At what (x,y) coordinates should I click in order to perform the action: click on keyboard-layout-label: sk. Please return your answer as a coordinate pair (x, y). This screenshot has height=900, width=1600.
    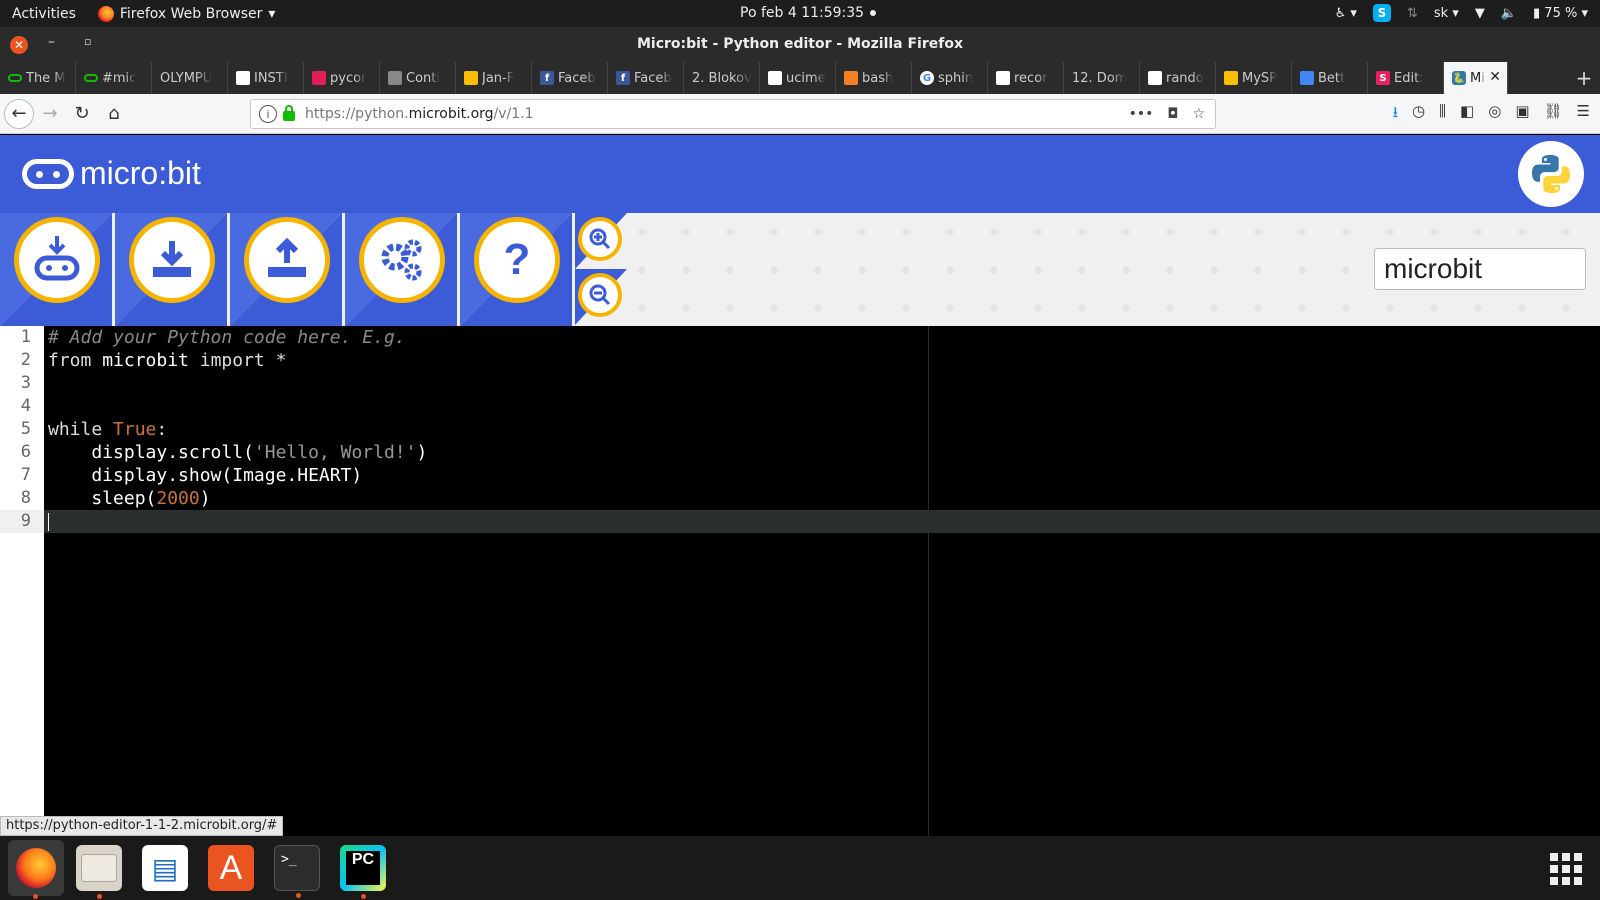
    Looking at the image, I should click on (1441, 13).